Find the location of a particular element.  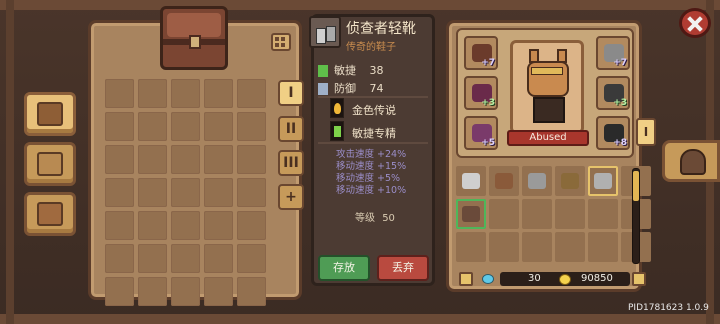

side-tab: I is located at coordinates (646, 132).